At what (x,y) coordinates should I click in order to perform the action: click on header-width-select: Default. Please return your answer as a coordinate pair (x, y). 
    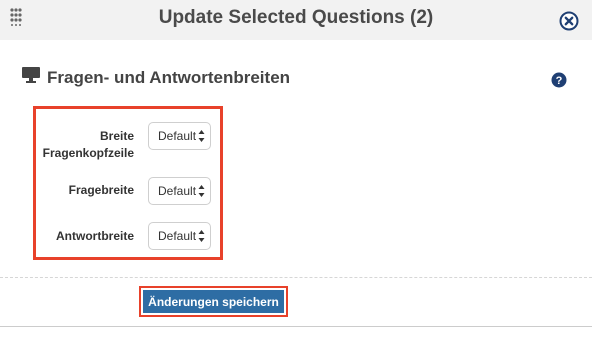
    Looking at the image, I should click on (179, 136).